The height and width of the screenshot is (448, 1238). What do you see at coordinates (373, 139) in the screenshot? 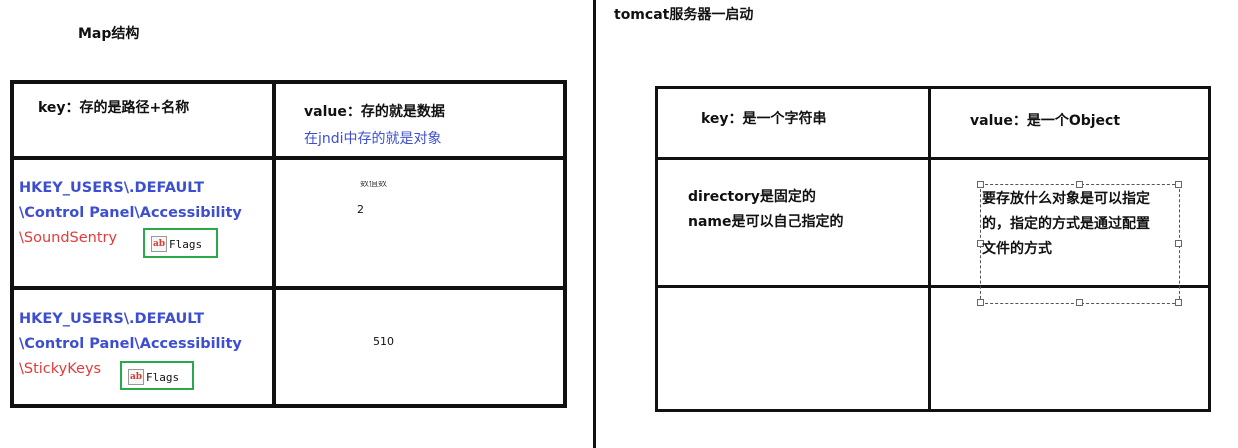
I see `left-header-value-note: 在jndi中存的就是对象` at bounding box center [373, 139].